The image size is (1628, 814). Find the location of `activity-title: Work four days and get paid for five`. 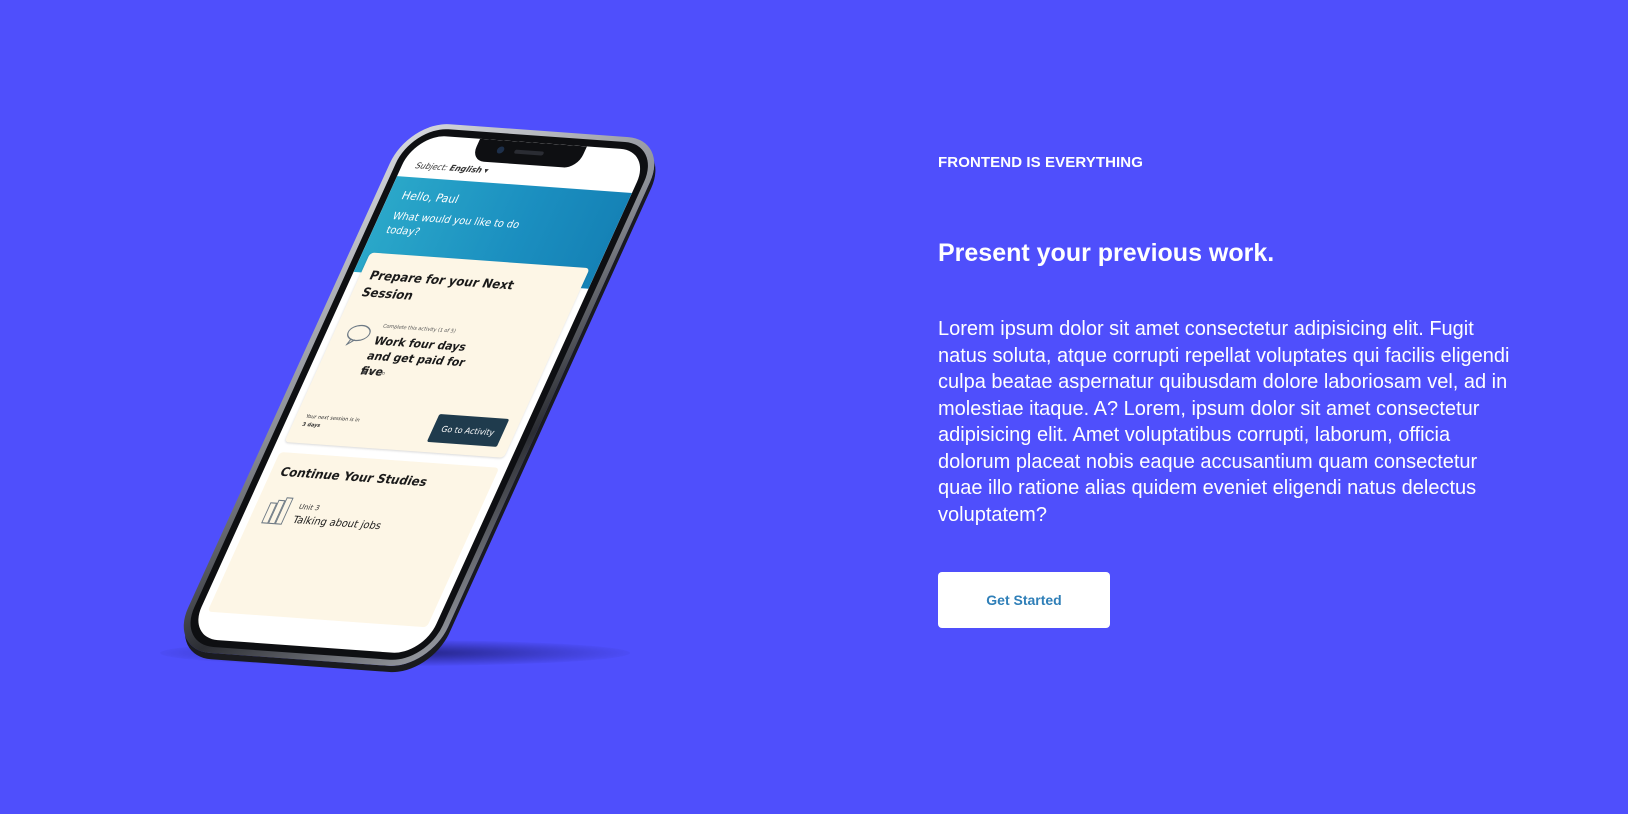

activity-title: Work four days and get paid for five is located at coordinates (413, 356).